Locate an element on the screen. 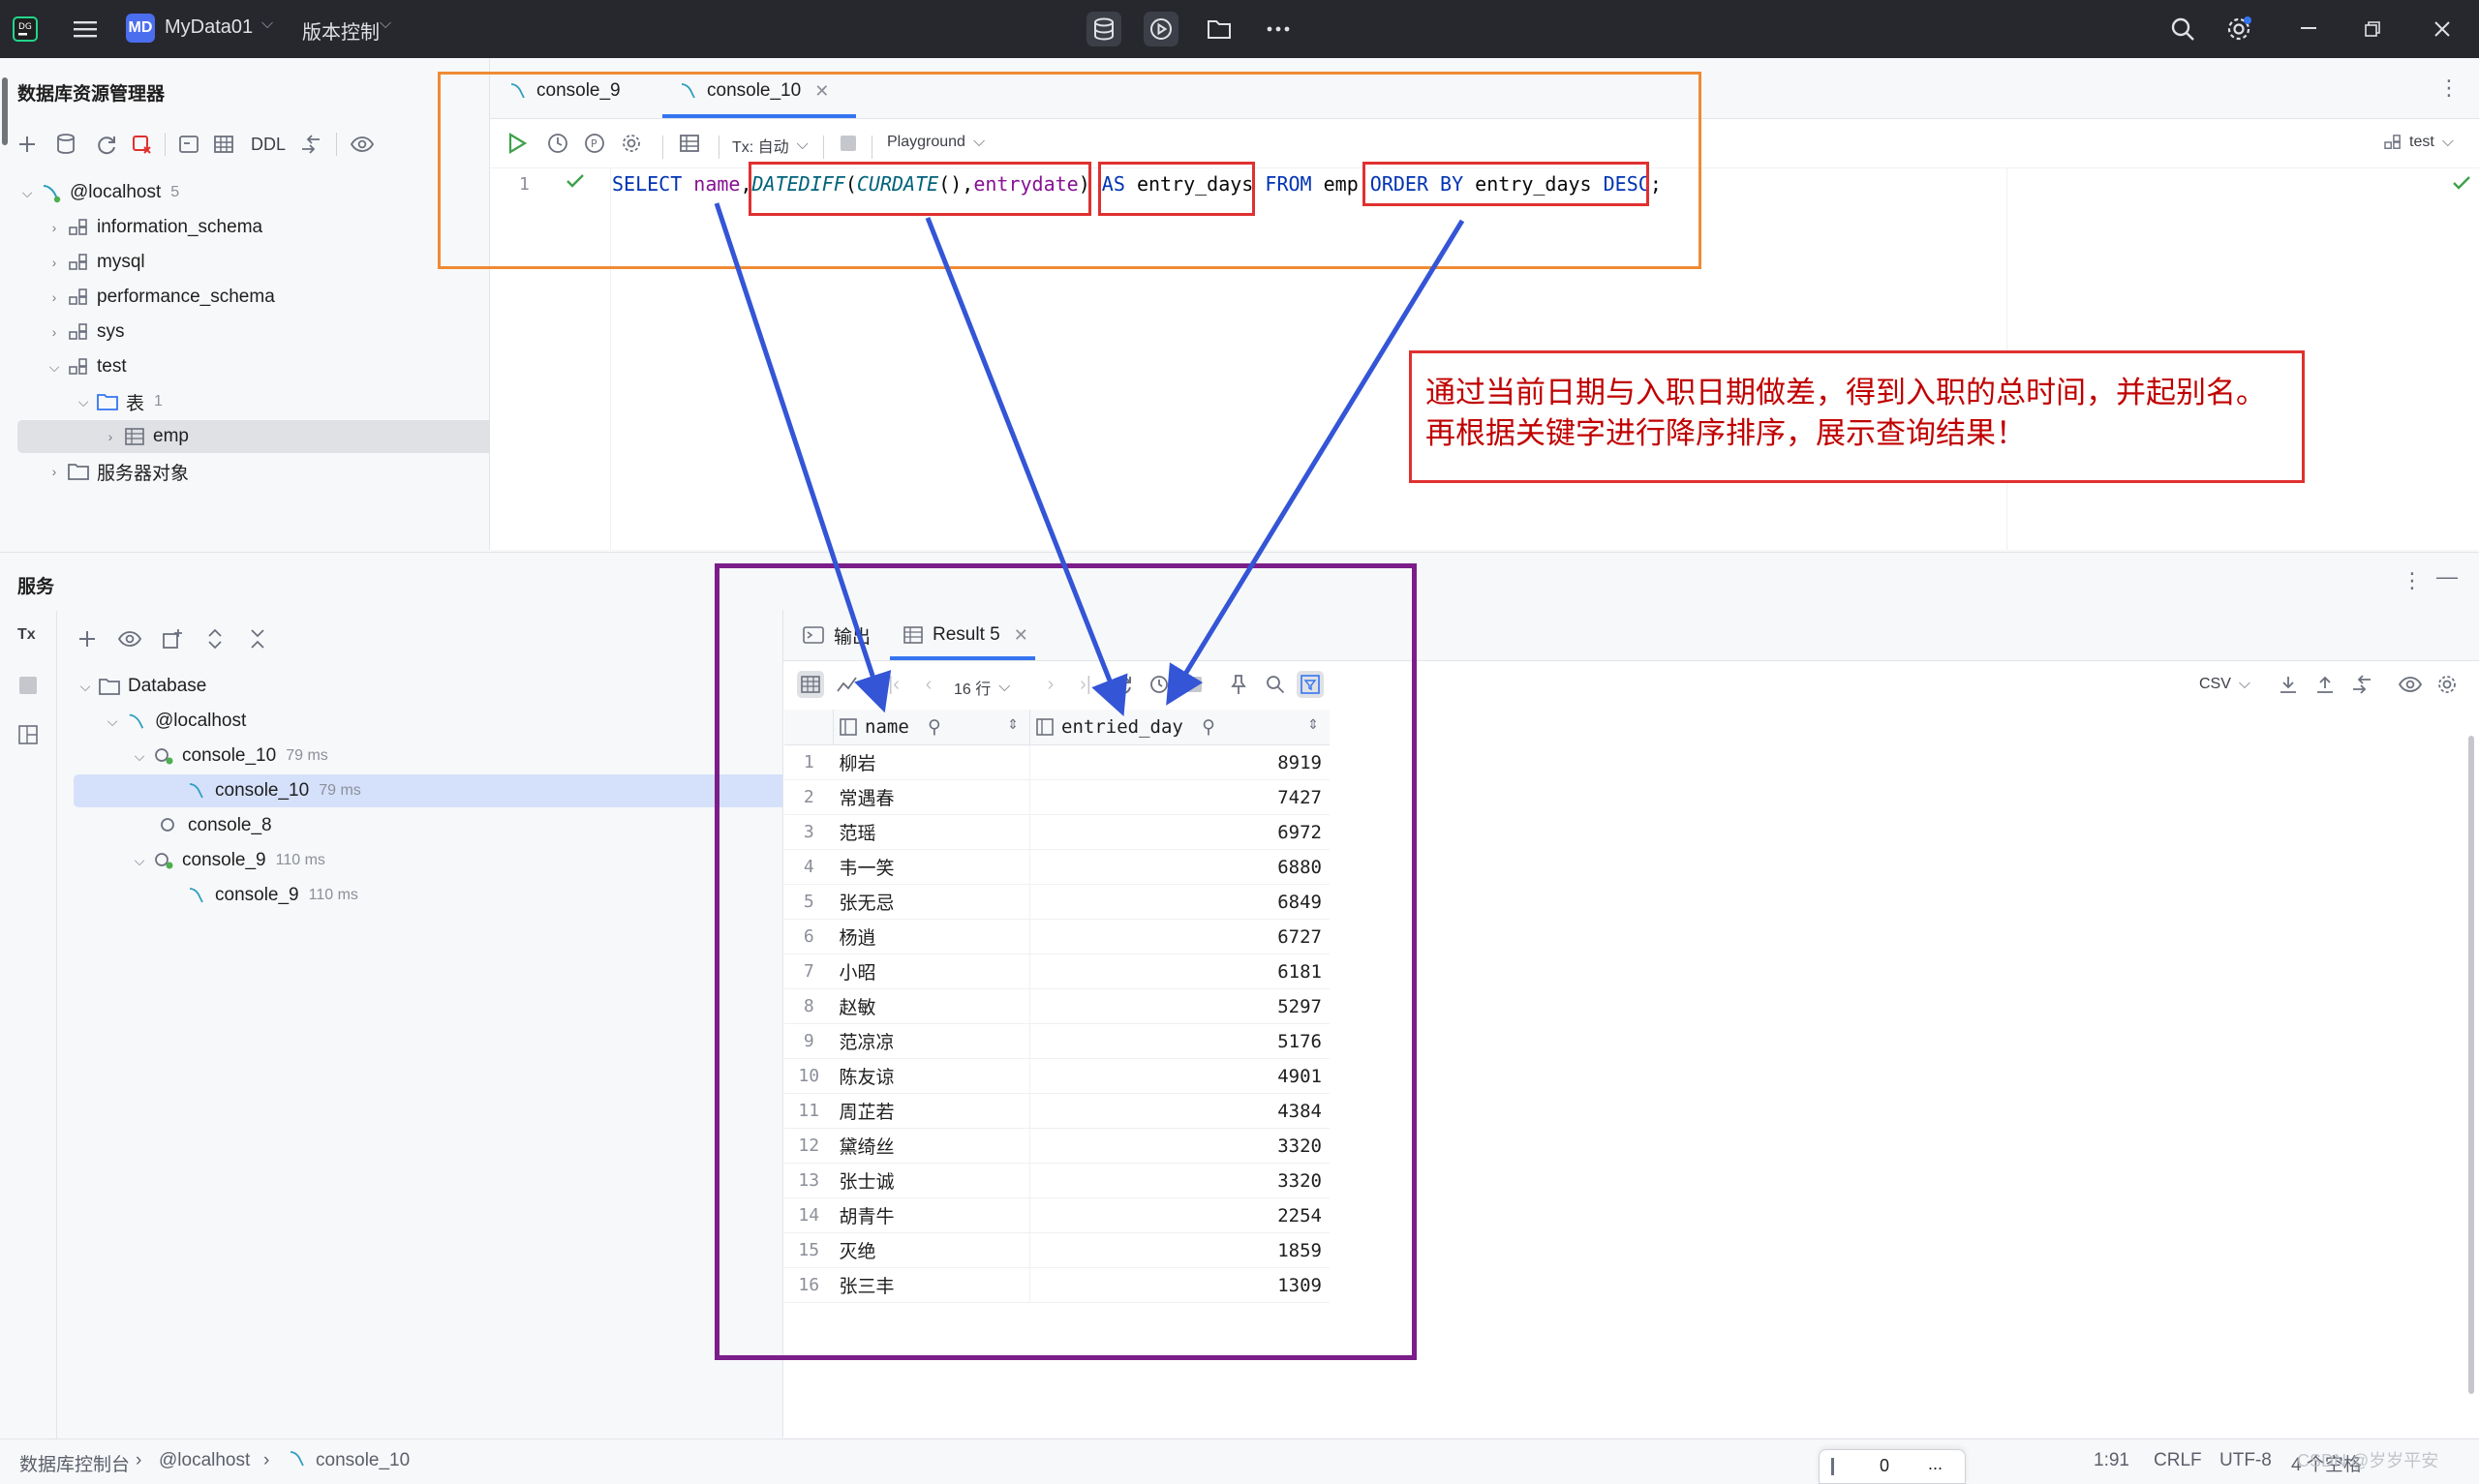 This screenshot has width=2479, height=1484. breadcrumb-item: console_10 is located at coordinates (363, 1460).